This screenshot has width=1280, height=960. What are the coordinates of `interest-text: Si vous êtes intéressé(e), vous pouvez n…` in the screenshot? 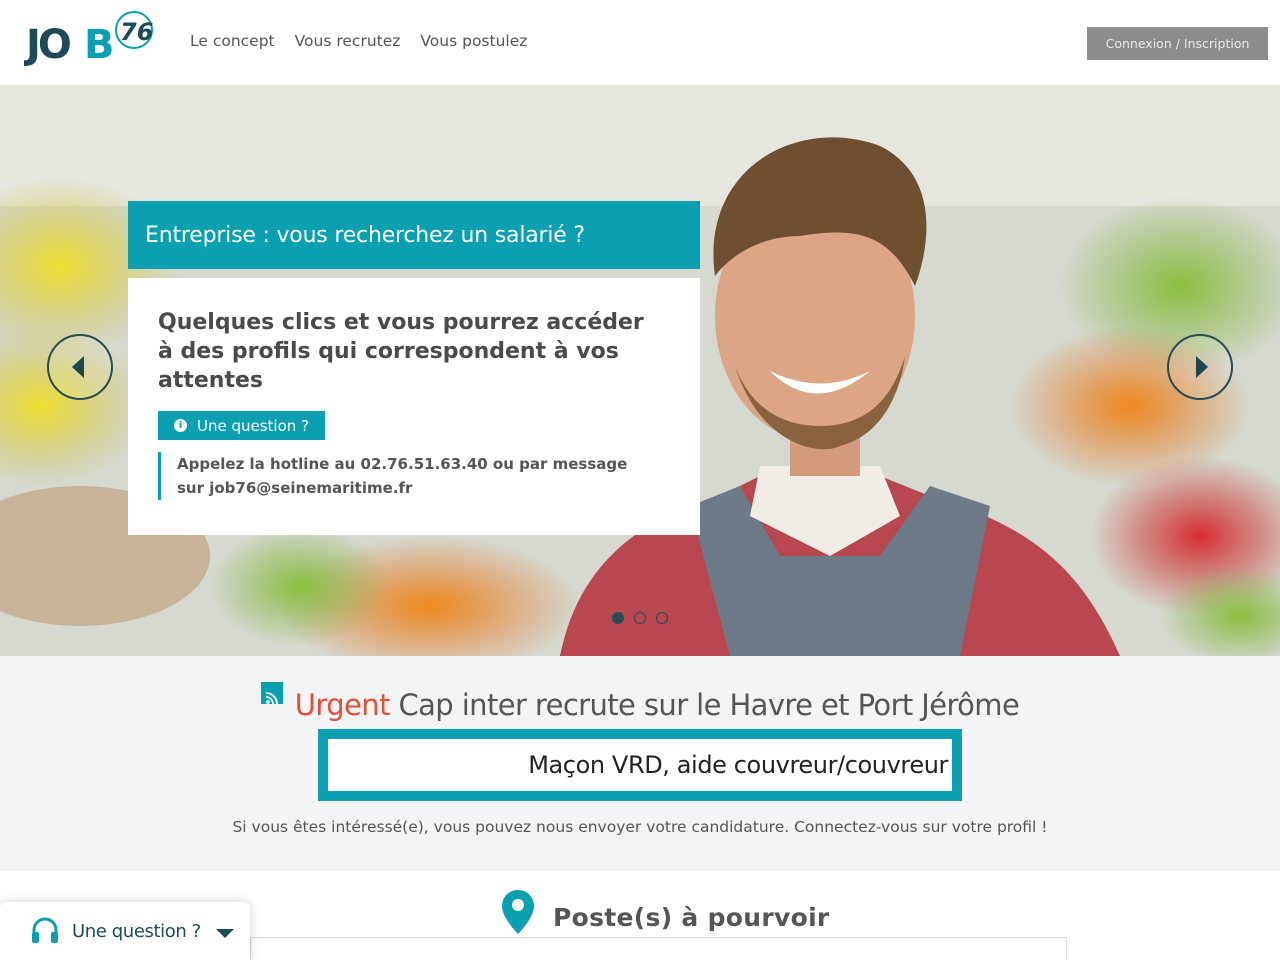 It's located at (640, 827).